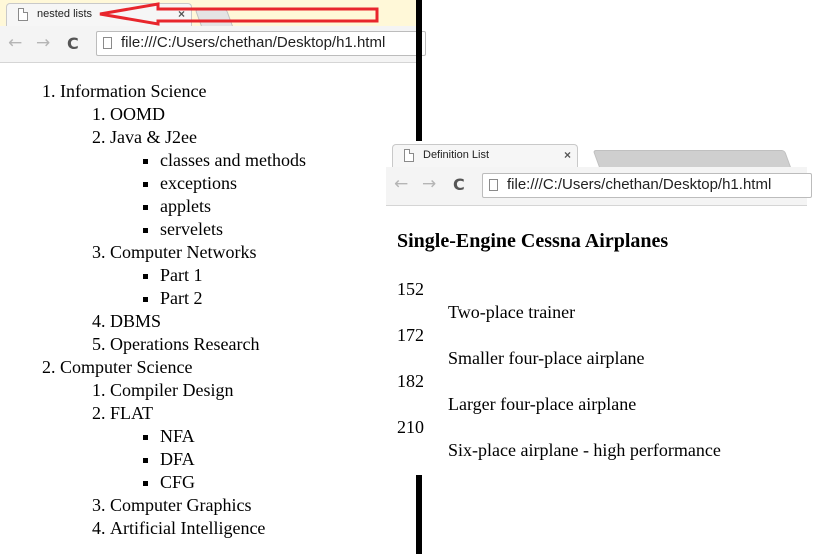 This screenshot has height=554, width=819. What do you see at coordinates (288, 183) in the screenshot?
I see `list-item: exceptions` at bounding box center [288, 183].